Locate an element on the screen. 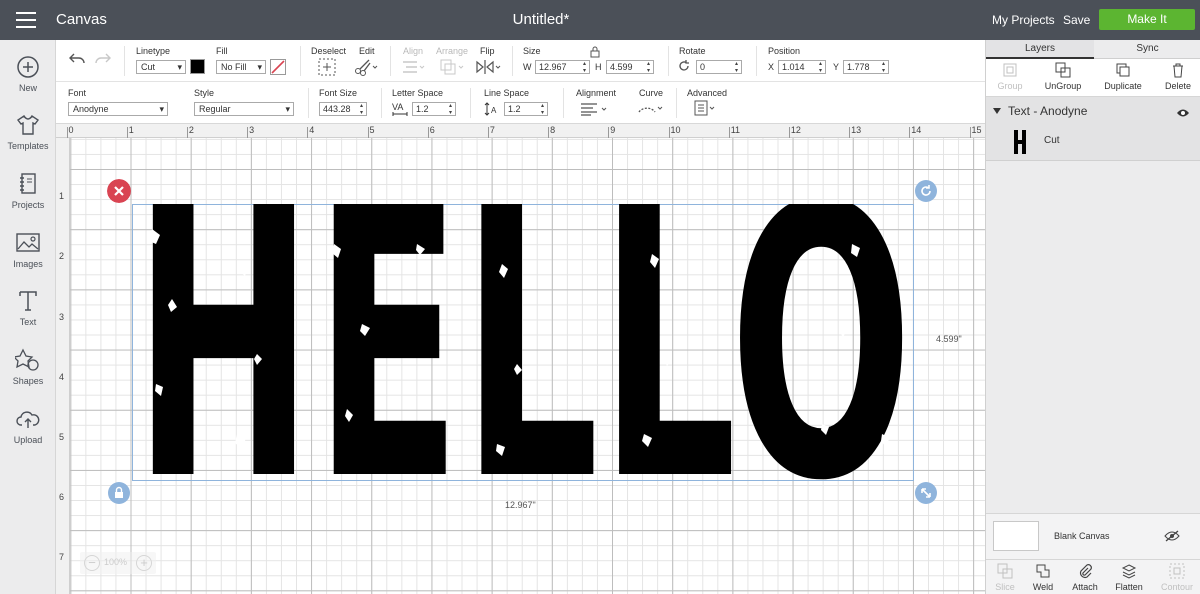 The image size is (1200, 594). line-space-input: 1.2 is located at coordinates (526, 109).